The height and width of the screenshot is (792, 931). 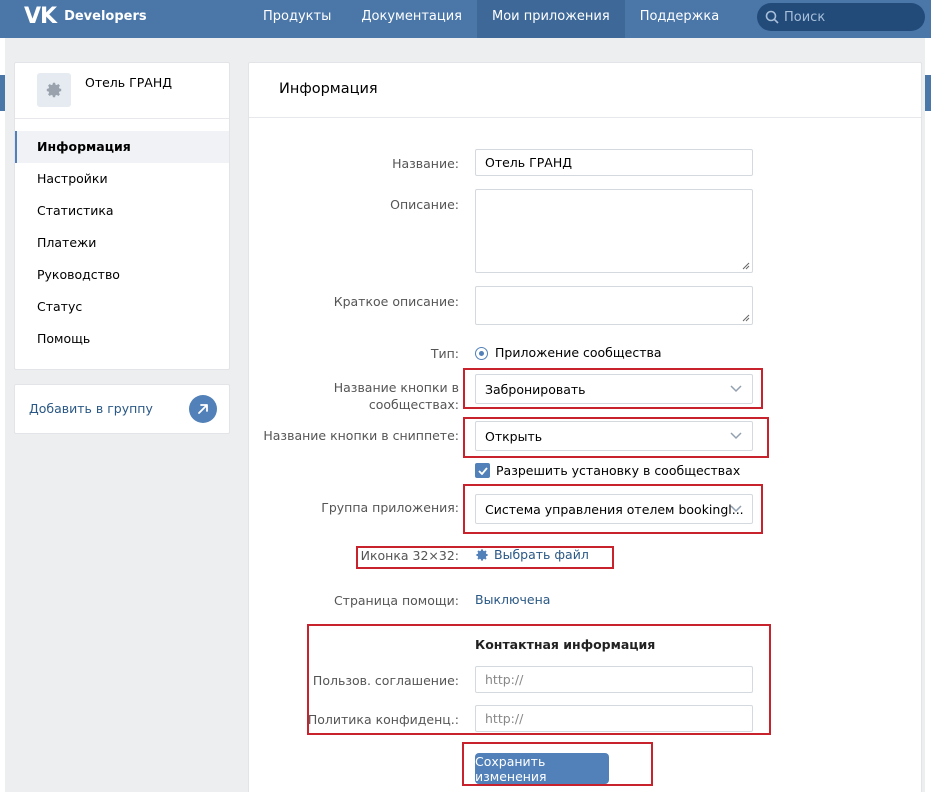 What do you see at coordinates (585, 90) in the screenshot?
I see `panel-header: Информация` at bounding box center [585, 90].